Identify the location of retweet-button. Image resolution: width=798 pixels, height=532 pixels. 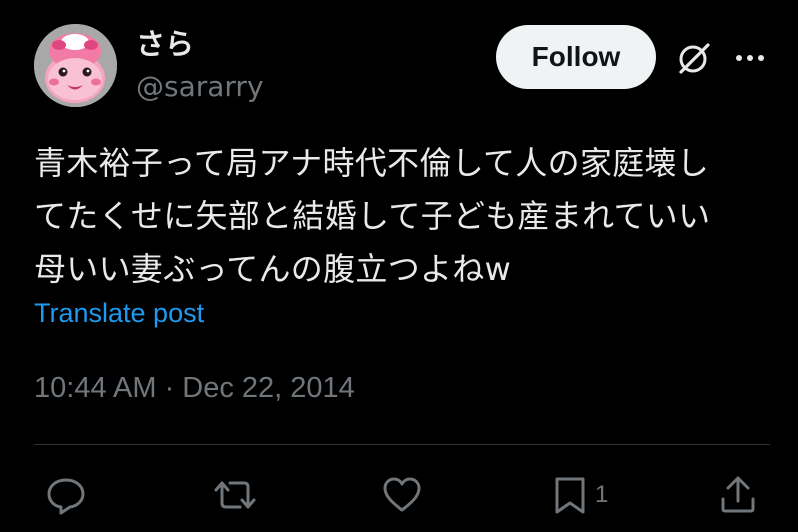
(235, 495).